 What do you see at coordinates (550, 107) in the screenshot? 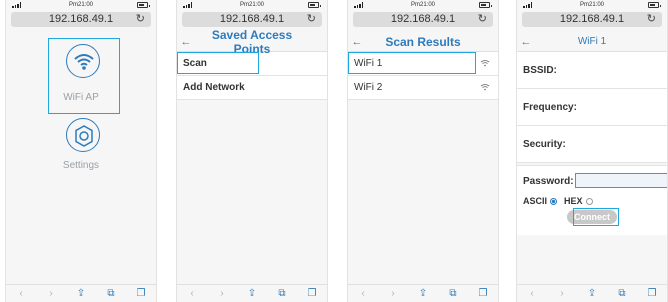
I see `field-label: Frequency:` at bounding box center [550, 107].